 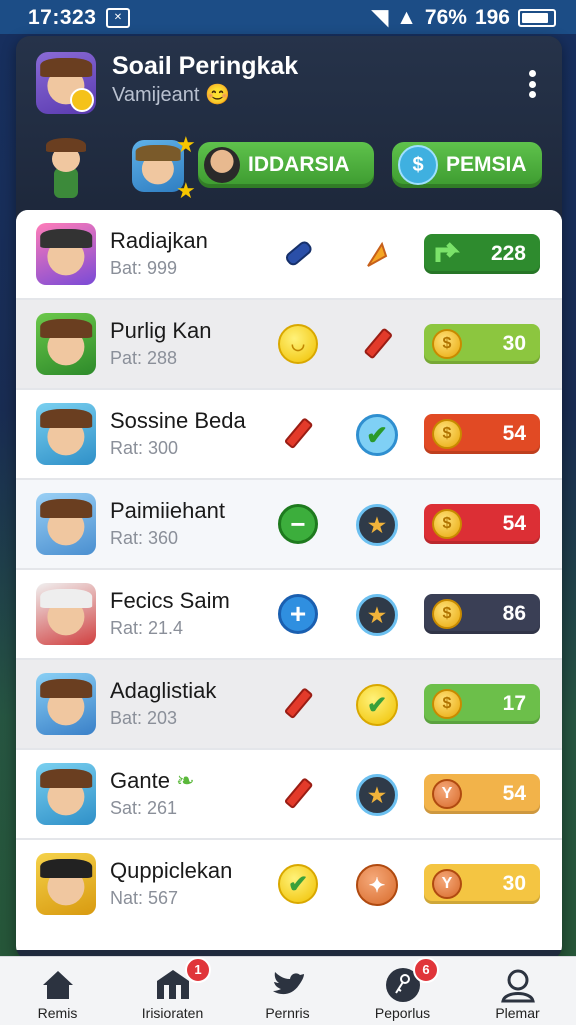 What do you see at coordinates (172, 991) in the screenshot?
I see `nav-item-irisioraten: 1 Irisioraten` at bounding box center [172, 991].